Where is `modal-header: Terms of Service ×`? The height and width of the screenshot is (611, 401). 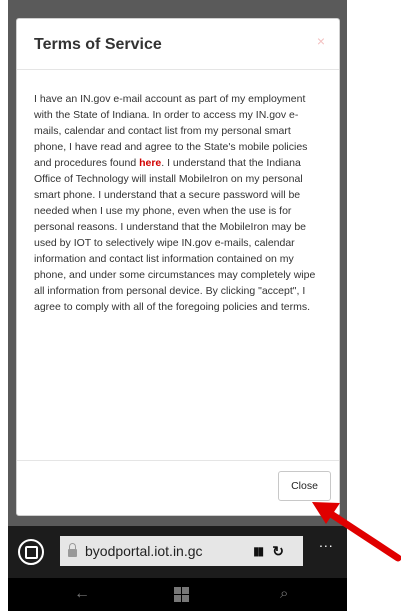 modal-header: Terms of Service × is located at coordinates (178, 44).